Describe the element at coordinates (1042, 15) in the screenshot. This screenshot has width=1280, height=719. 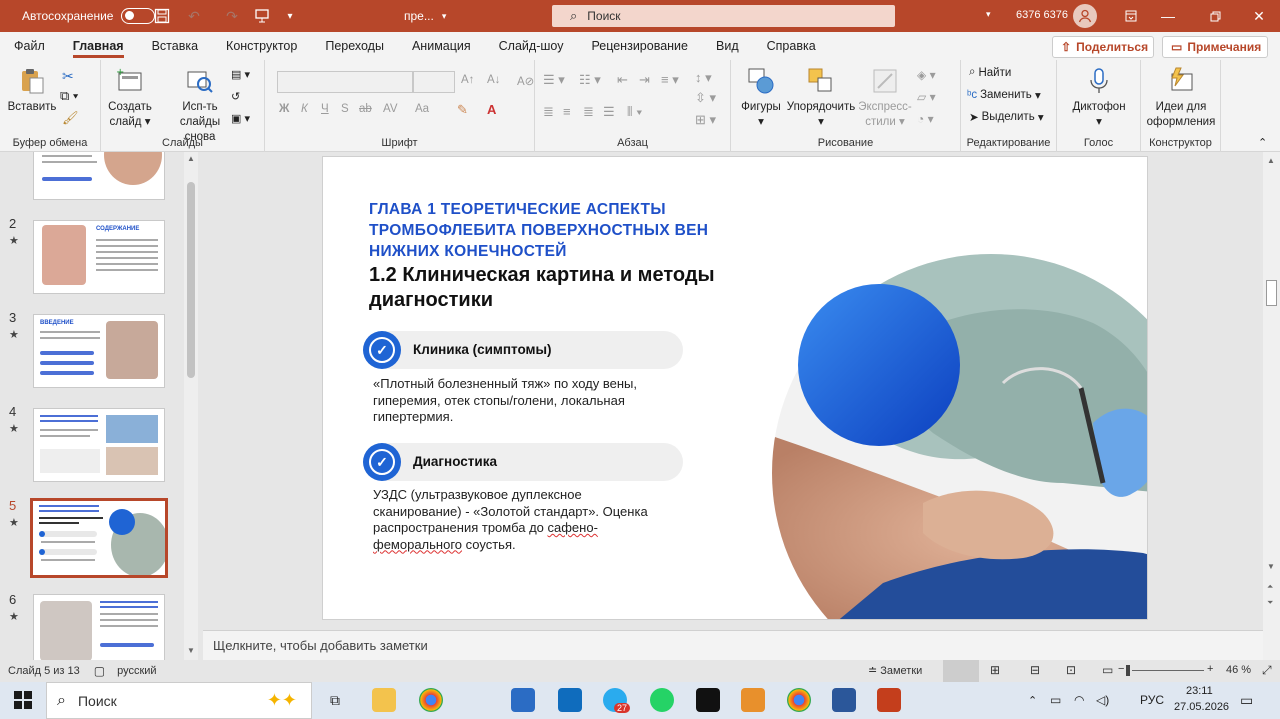
I see `user-name: 6376 6376` at that location.